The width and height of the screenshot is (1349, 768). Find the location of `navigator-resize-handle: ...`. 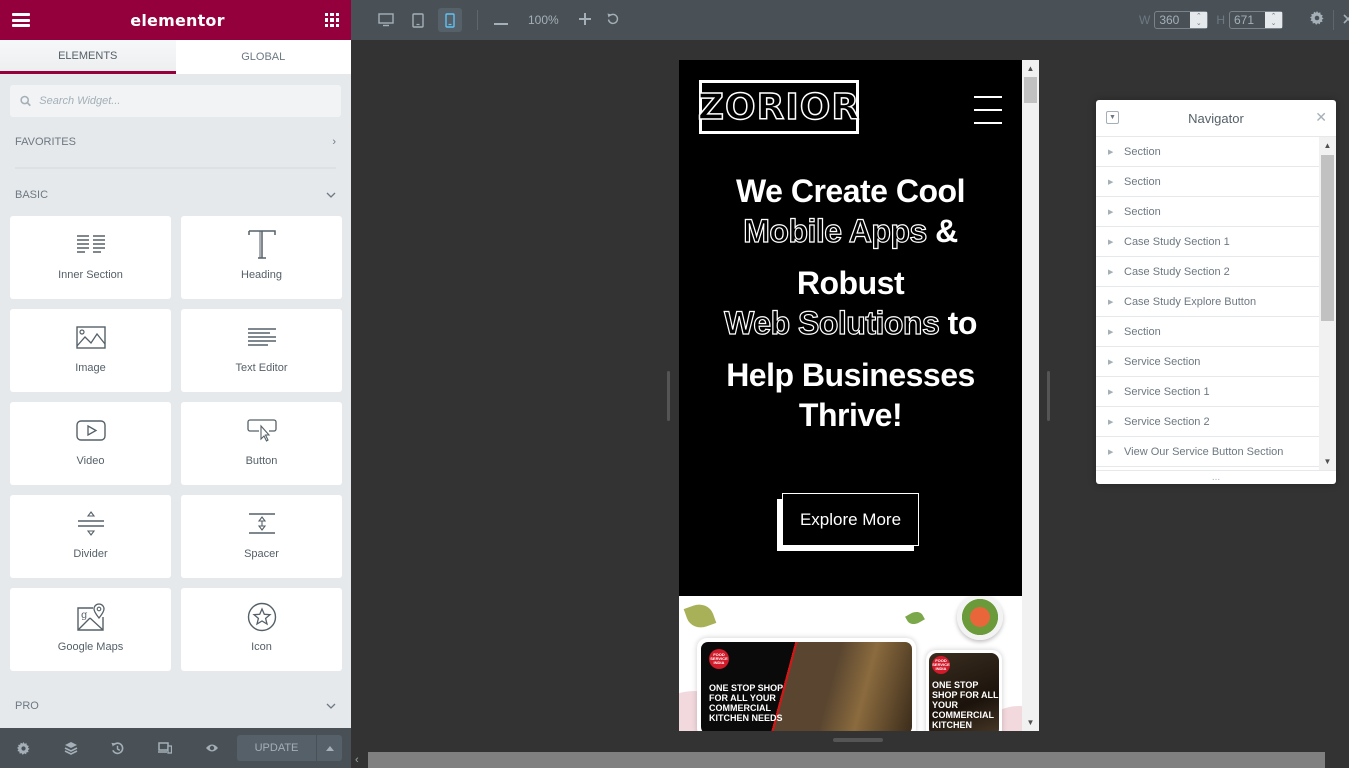

navigator-resize-handle: ... is located at coordinates (1216, 477).